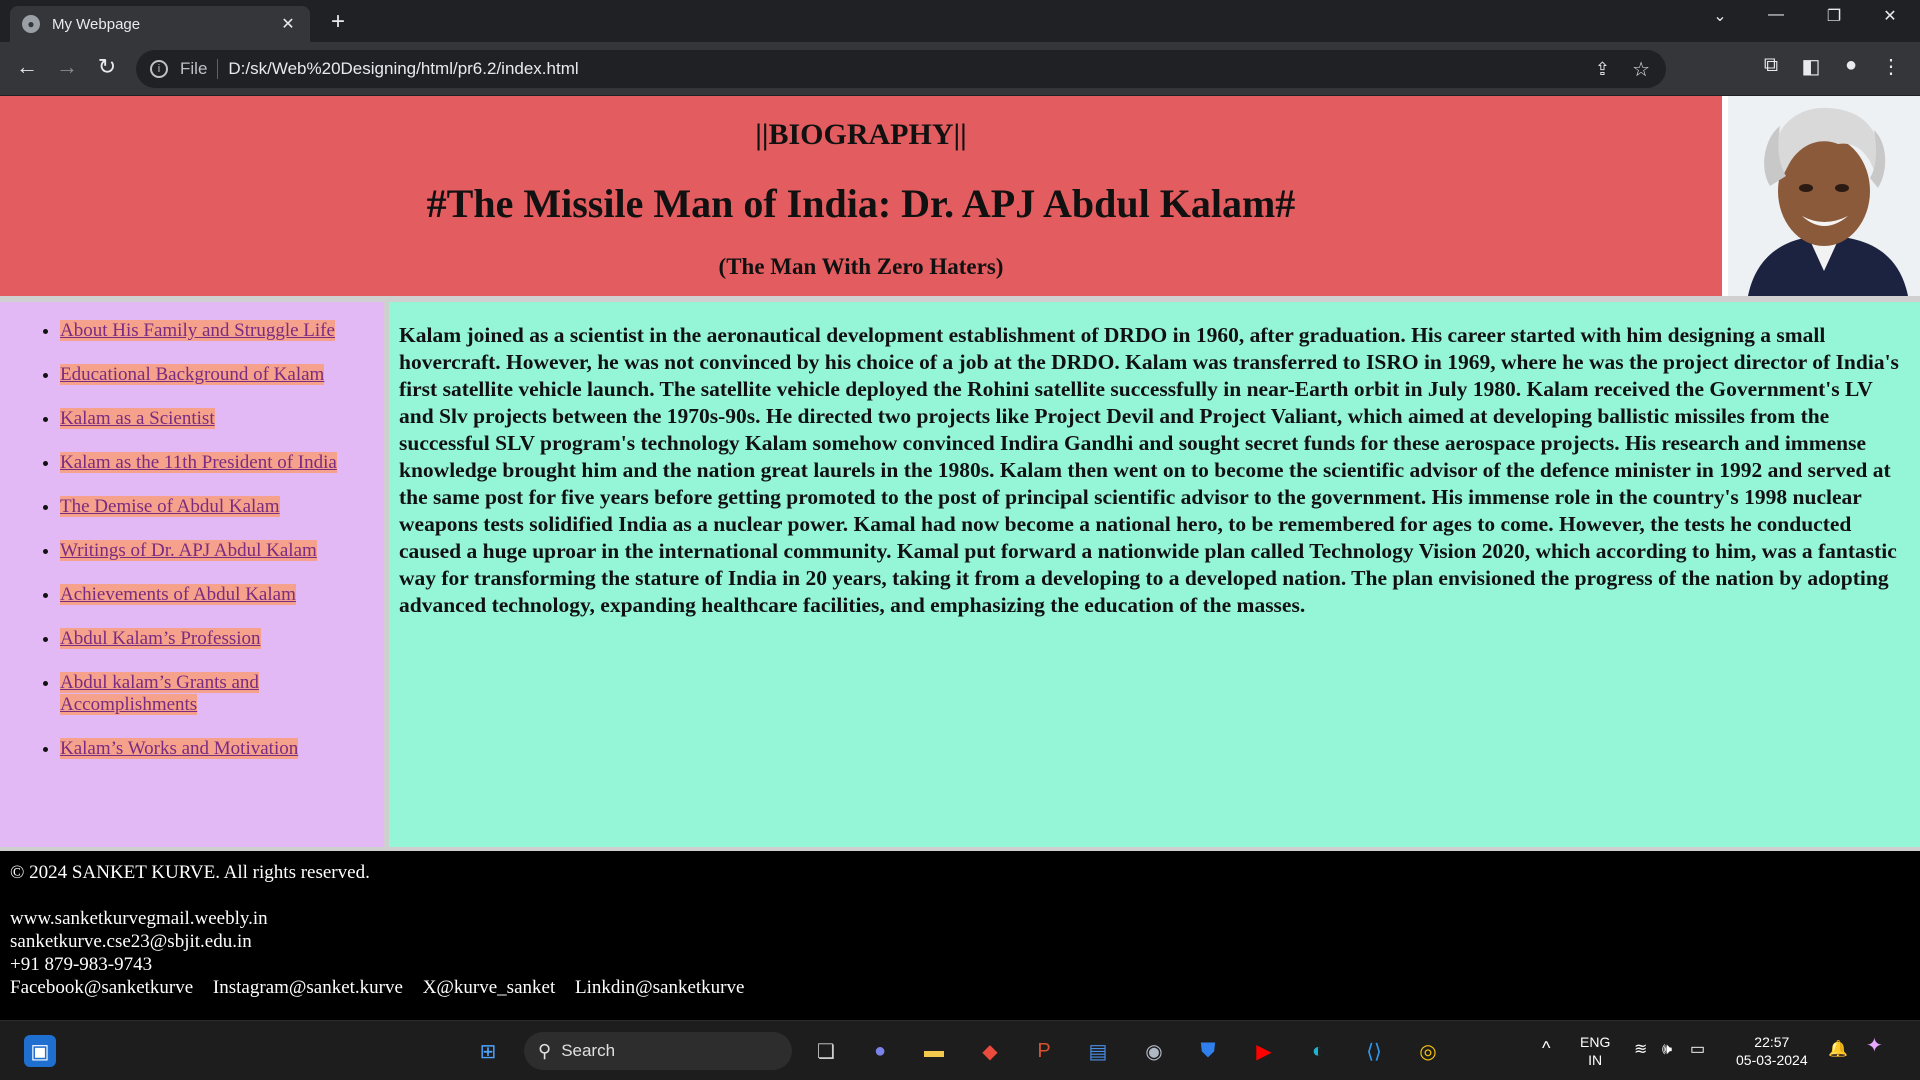 The image size is (1920, 1080). What do you see at coordinates (170, 506) in the screenshot?
I see `sidebar-link-demise: The Demise of Abdul Kalam` at bounding box center [170, 506].